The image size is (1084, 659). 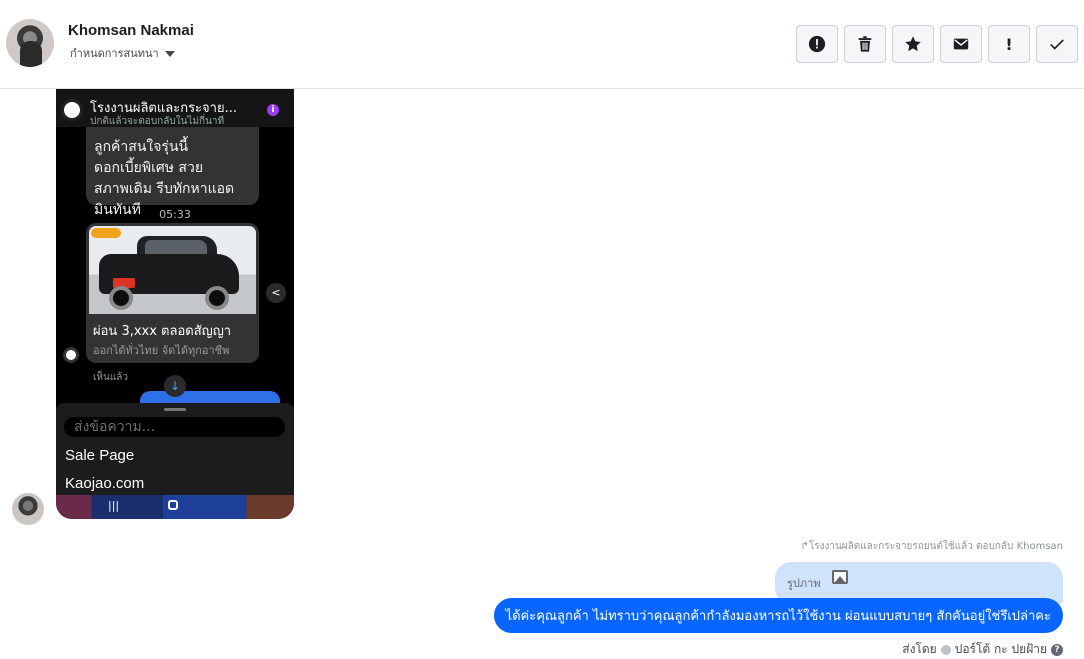 I want to click on menu-item-kaojao: Kaojao.com, so click(x=105, y=483).